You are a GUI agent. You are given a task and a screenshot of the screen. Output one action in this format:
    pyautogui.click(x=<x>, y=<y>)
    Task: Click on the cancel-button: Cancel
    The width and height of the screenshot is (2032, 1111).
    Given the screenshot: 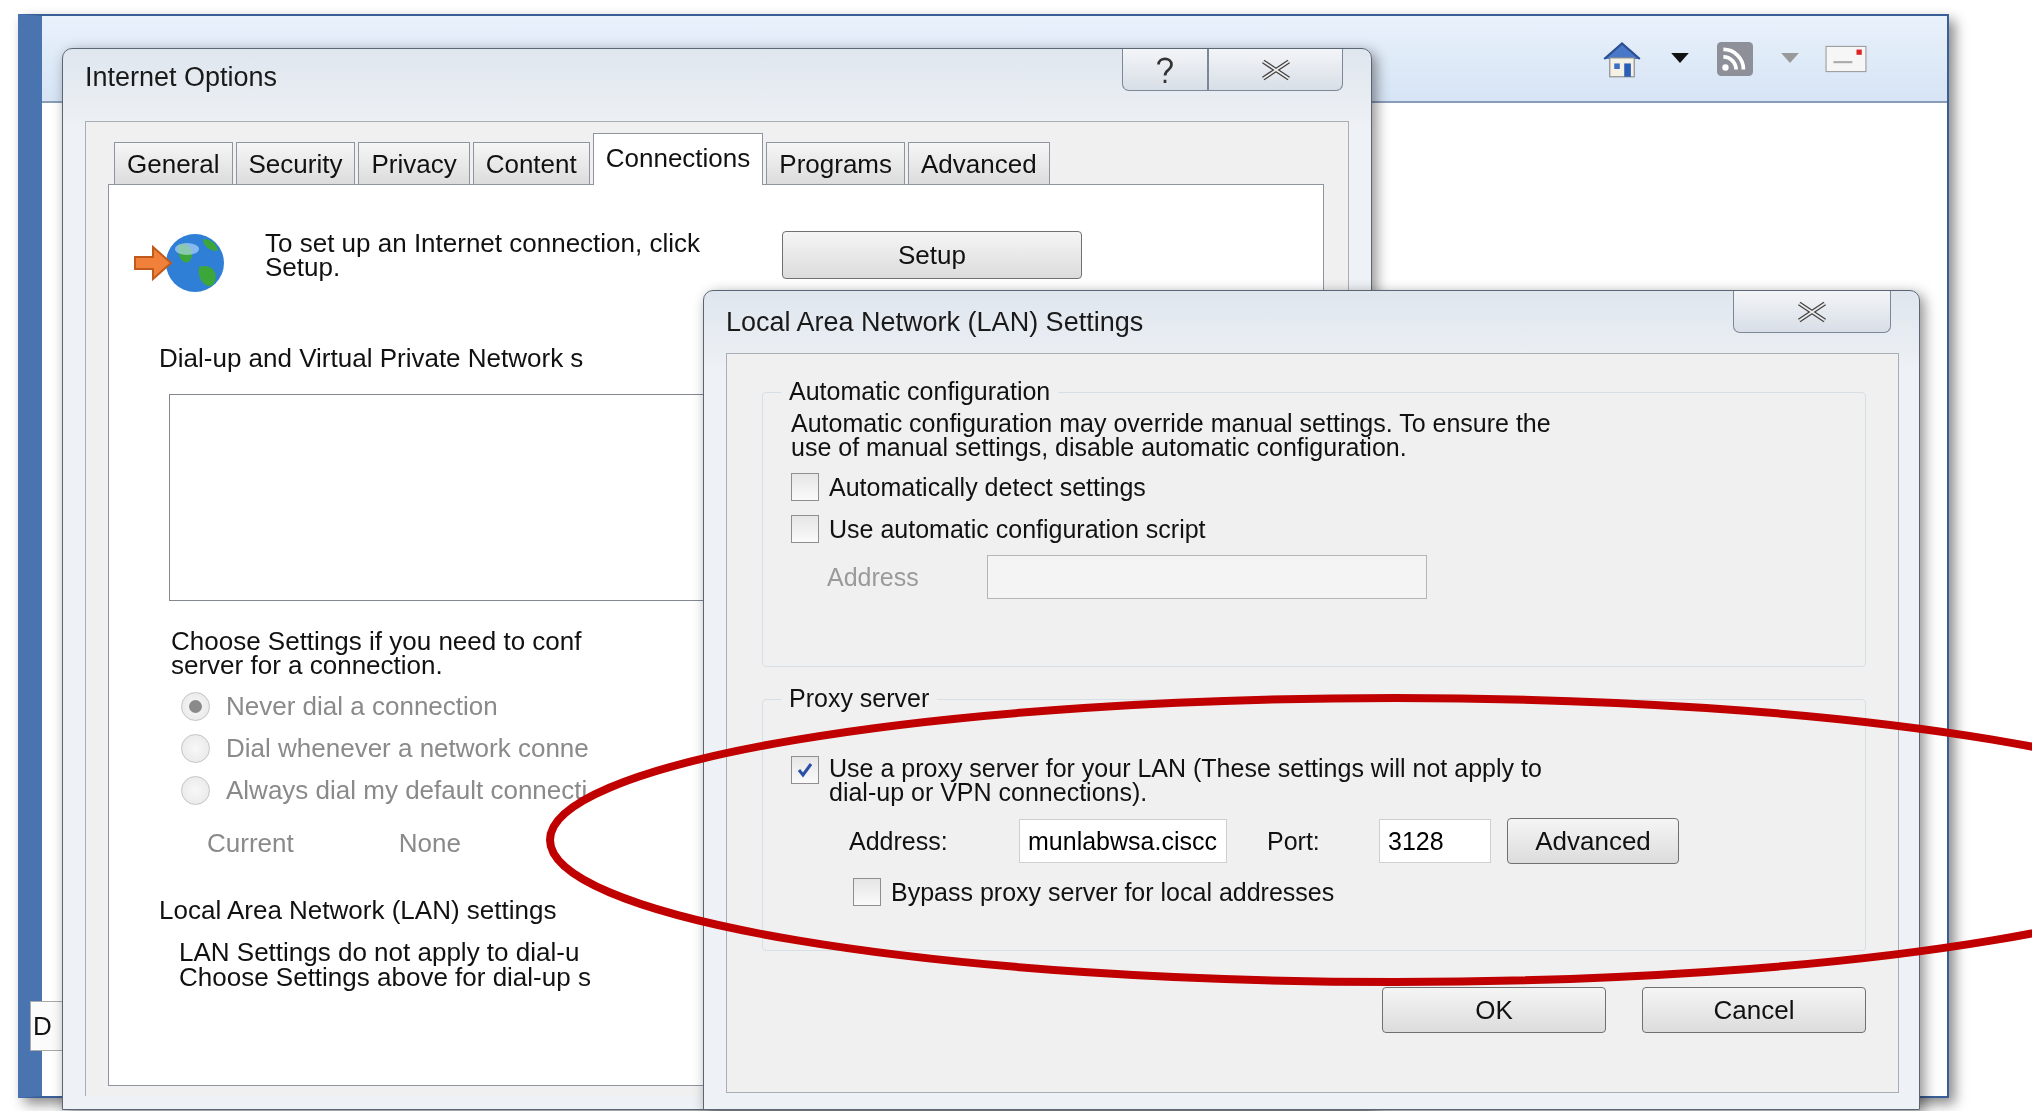 What is the action you would take?
    pyautogui.click(x=1754, y=1010)
    